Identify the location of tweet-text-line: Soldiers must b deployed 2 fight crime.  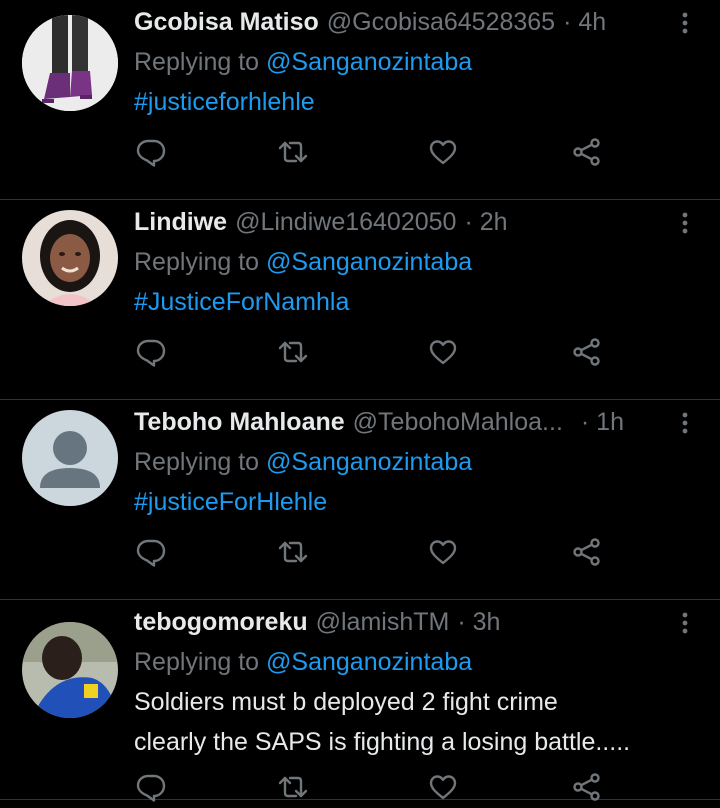
(346, 702).